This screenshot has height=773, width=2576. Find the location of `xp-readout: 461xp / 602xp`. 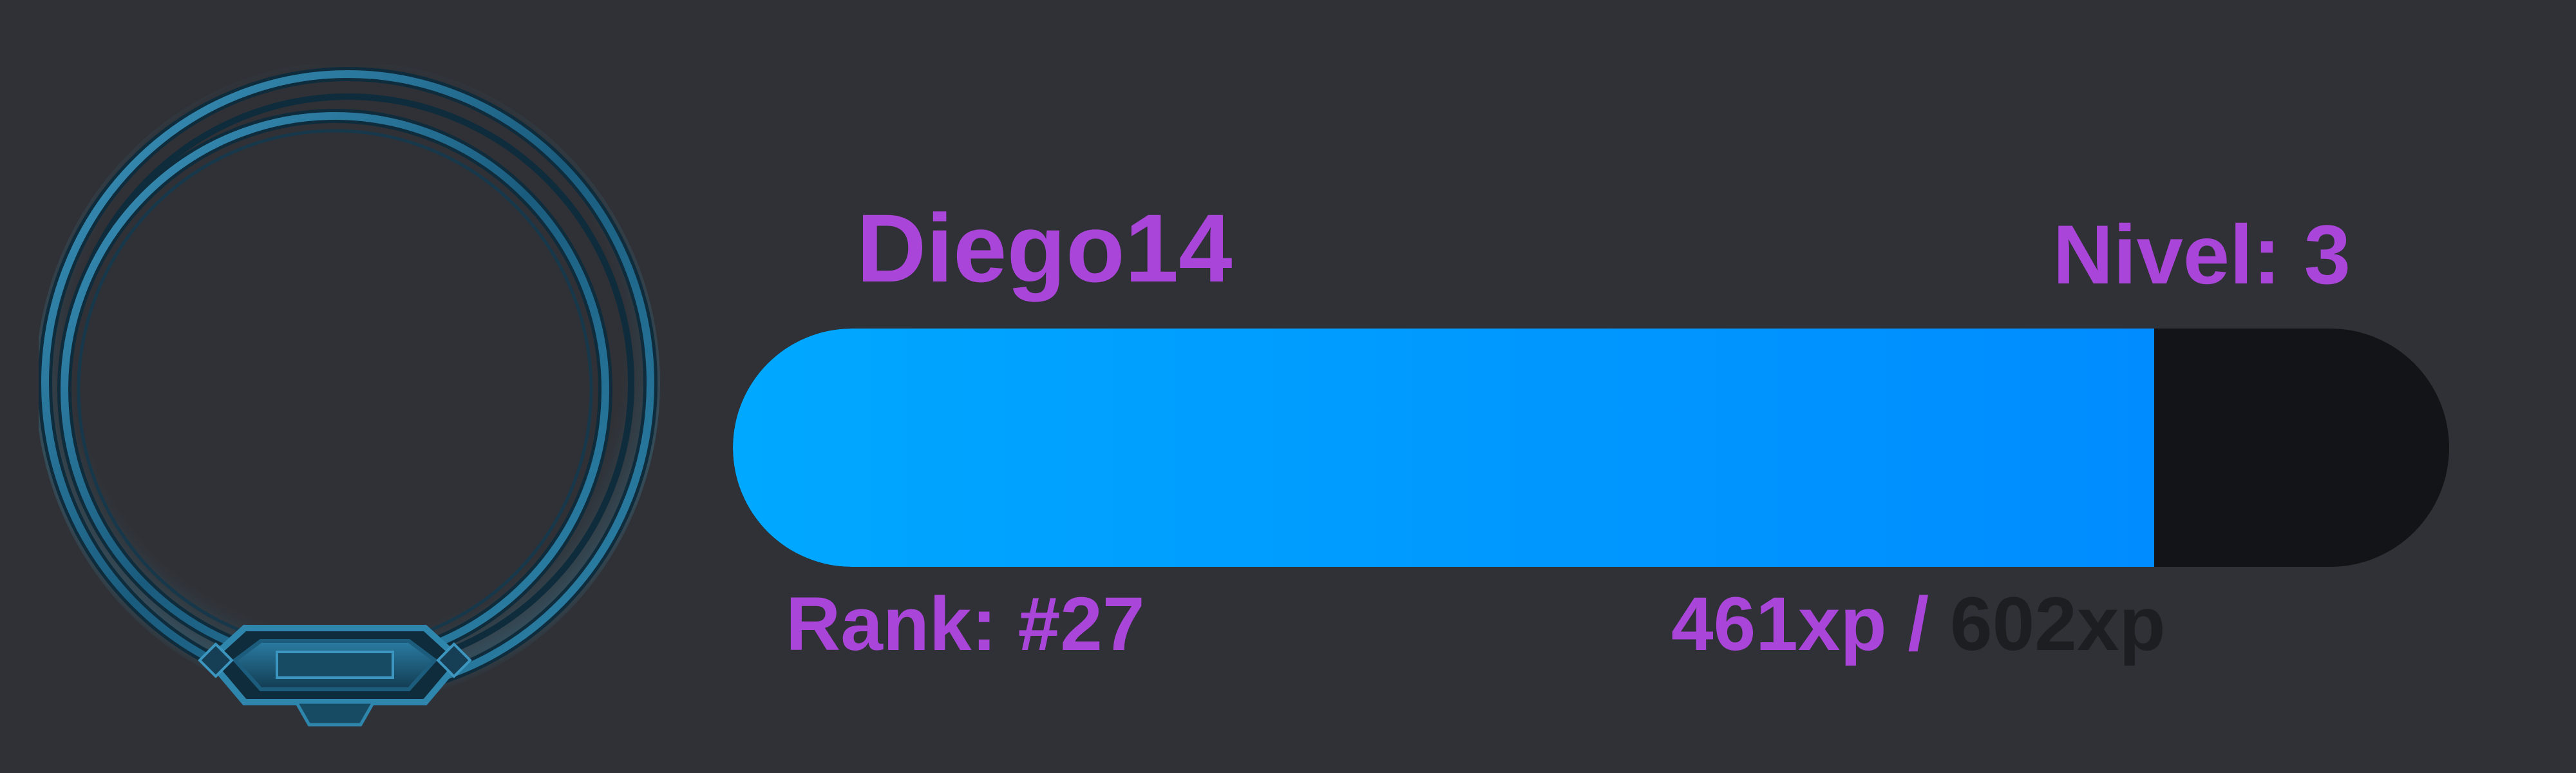

xp-readout: 461xp / 602xp is located at coordinates (1919, 624).